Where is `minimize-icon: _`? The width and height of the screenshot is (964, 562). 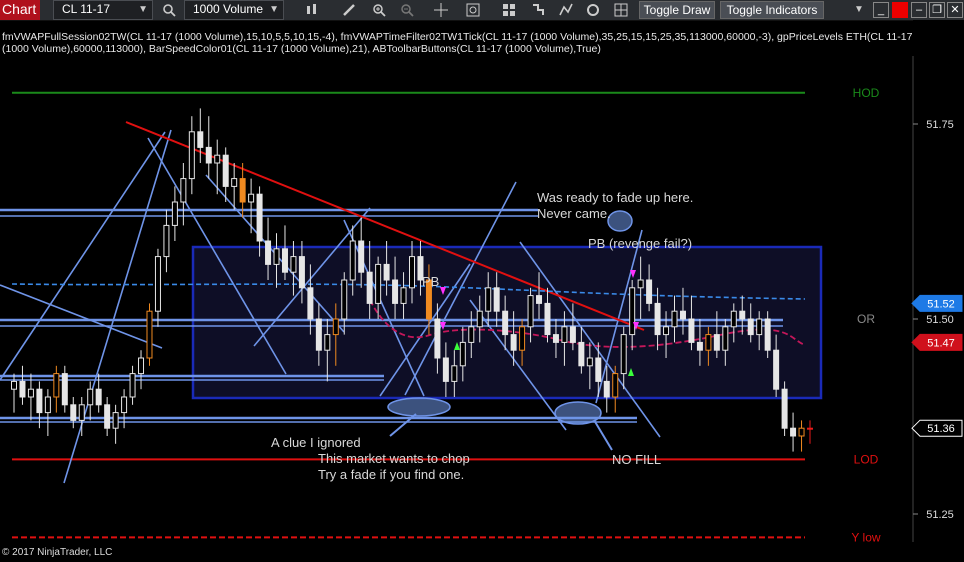 minimize-icon: _ is located at coordinates (881, 10).